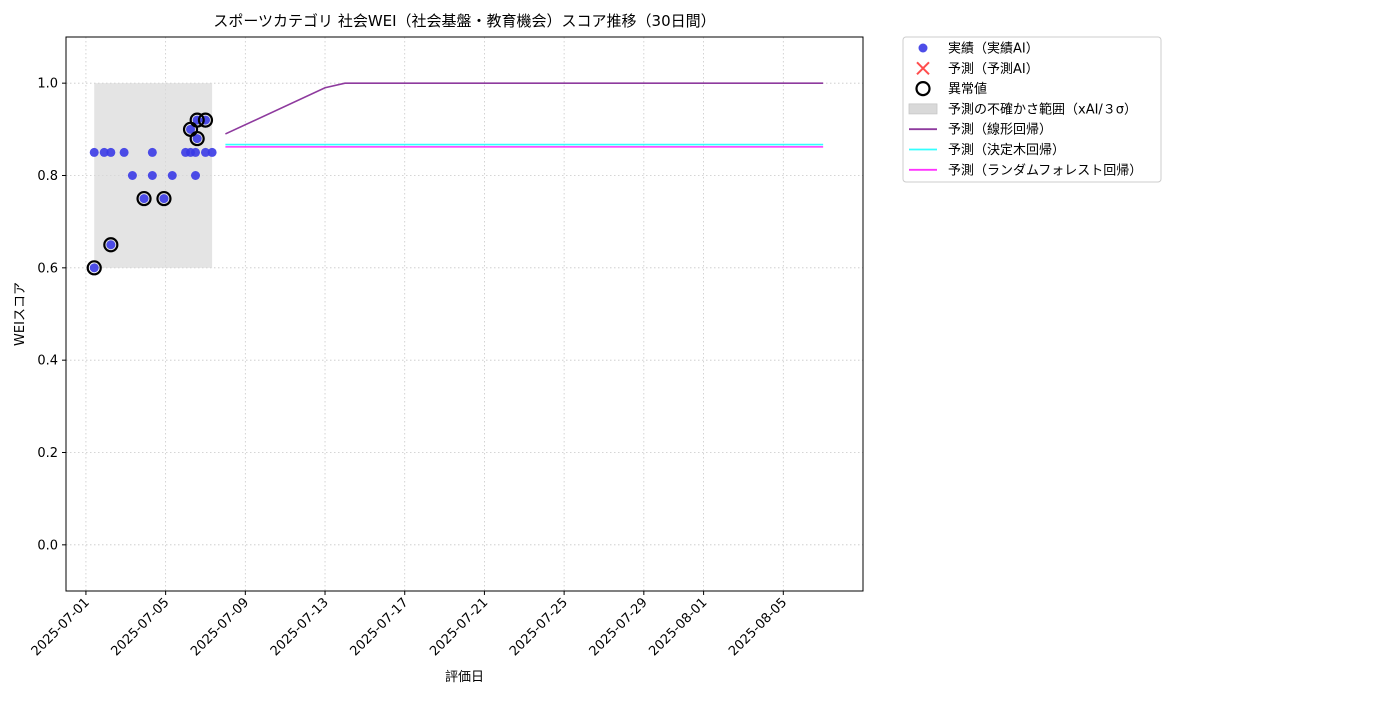 The width and height of the screenshot is (1400, 704). What do you see at coordinates (47, 176) in the screenshot?
I see `y-tick-label: 0.8` at bounding box center [47, 176].